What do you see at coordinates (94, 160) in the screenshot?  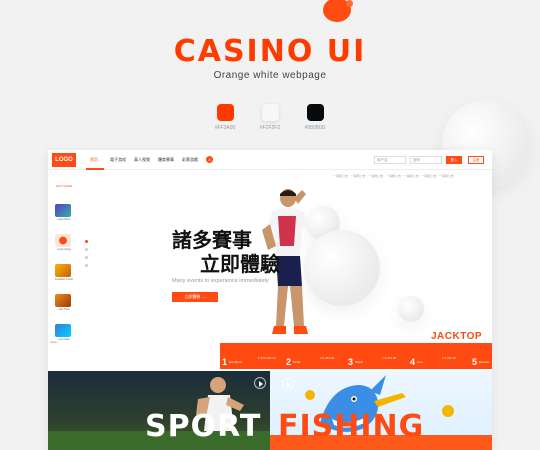 I see `nav-item-home: 首页` at bounding box center [94, 160].